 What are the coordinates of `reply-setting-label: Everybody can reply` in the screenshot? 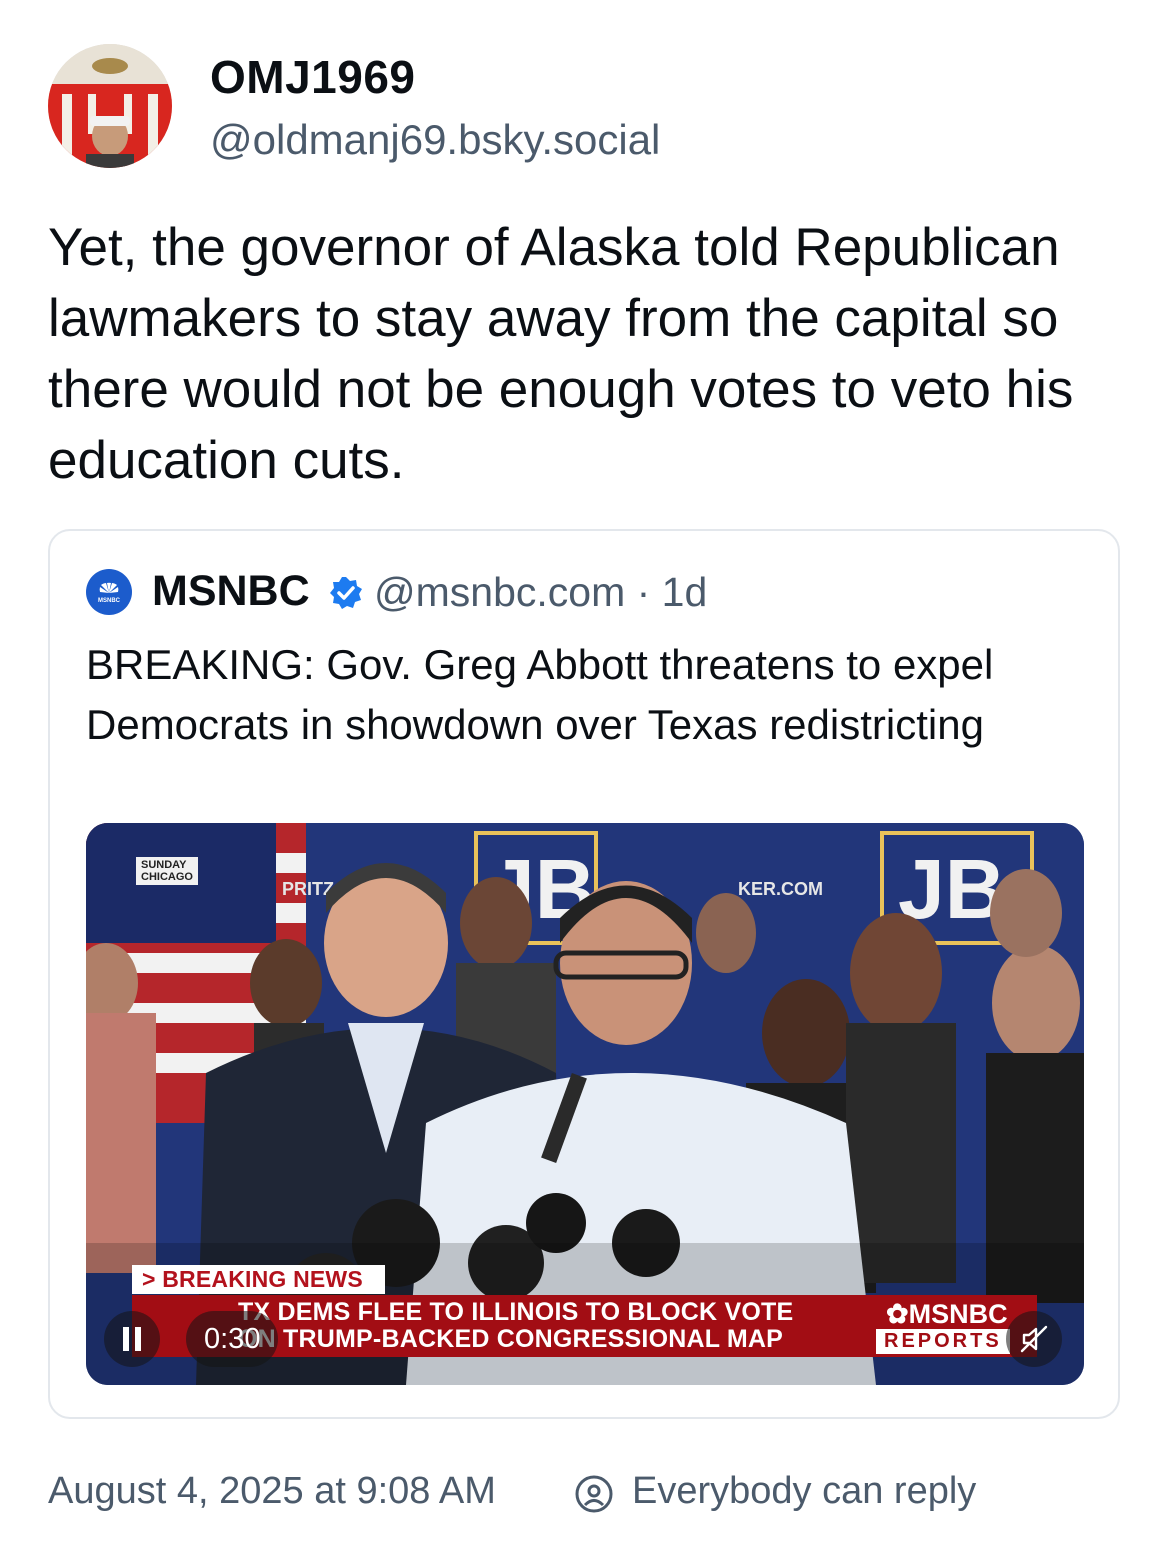 It's located at (804, 1491).